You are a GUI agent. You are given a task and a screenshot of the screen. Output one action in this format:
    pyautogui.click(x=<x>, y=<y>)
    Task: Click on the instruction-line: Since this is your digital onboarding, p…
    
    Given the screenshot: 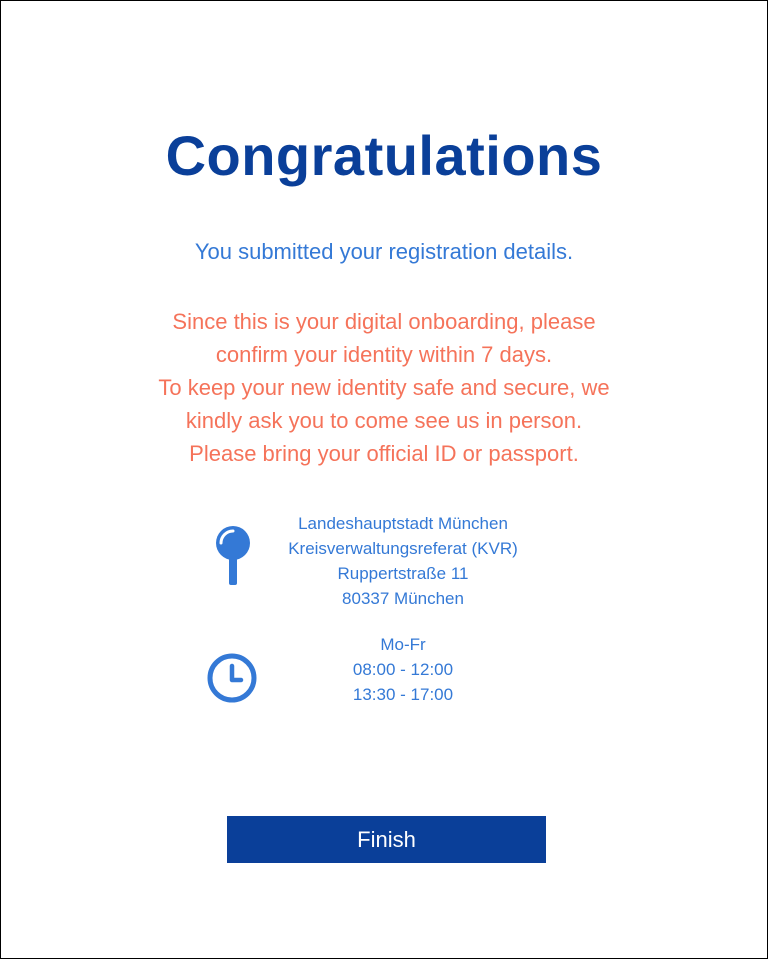 What is the action you would take?
    pyautogui.click(x=384, y=321)
    